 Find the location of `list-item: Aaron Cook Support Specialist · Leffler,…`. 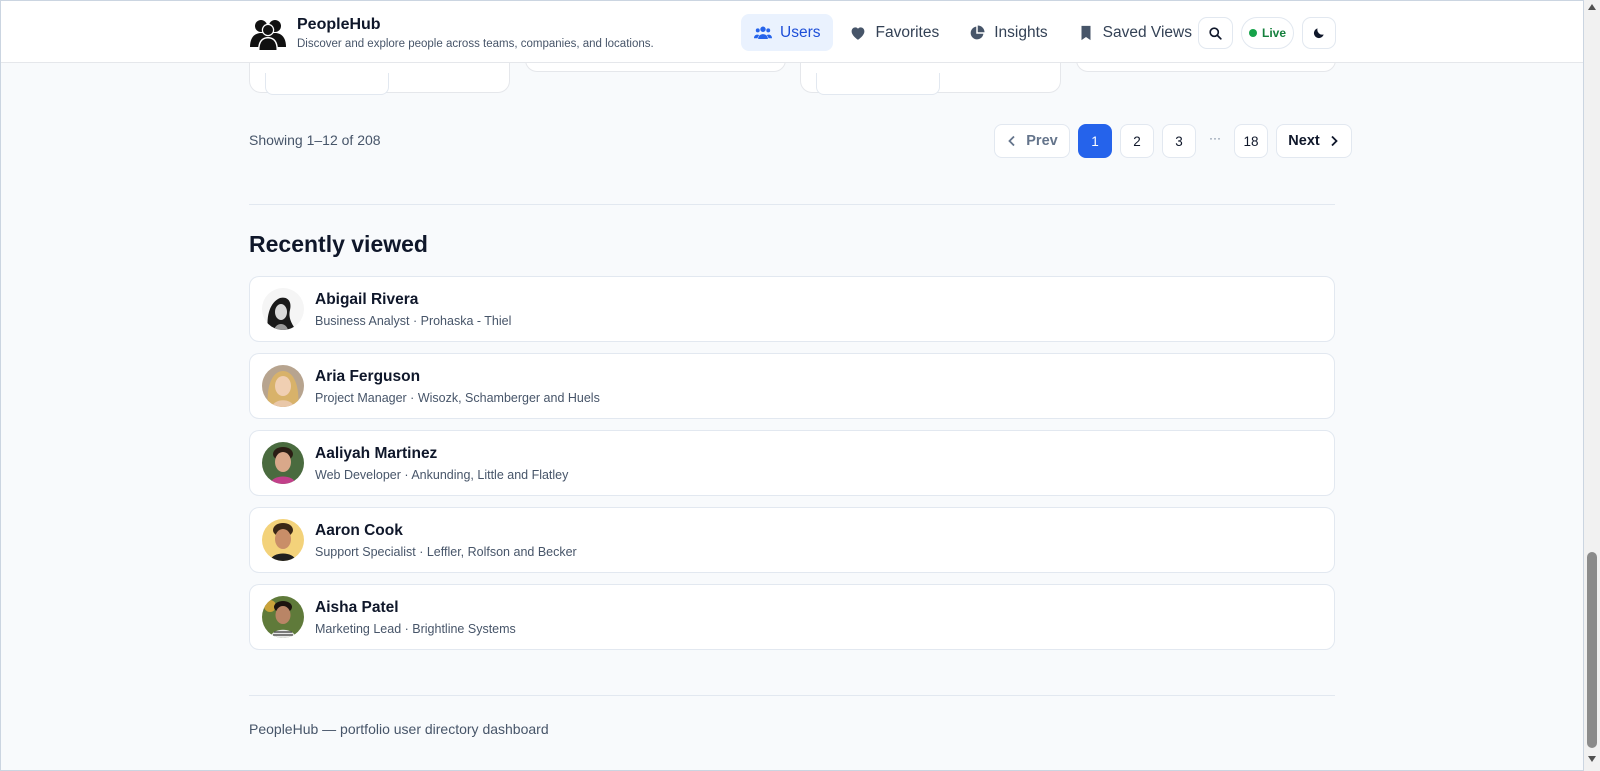

list-item: Aaron Cook Support Specialist · Leffler,… is located at coordinates (792, 540).